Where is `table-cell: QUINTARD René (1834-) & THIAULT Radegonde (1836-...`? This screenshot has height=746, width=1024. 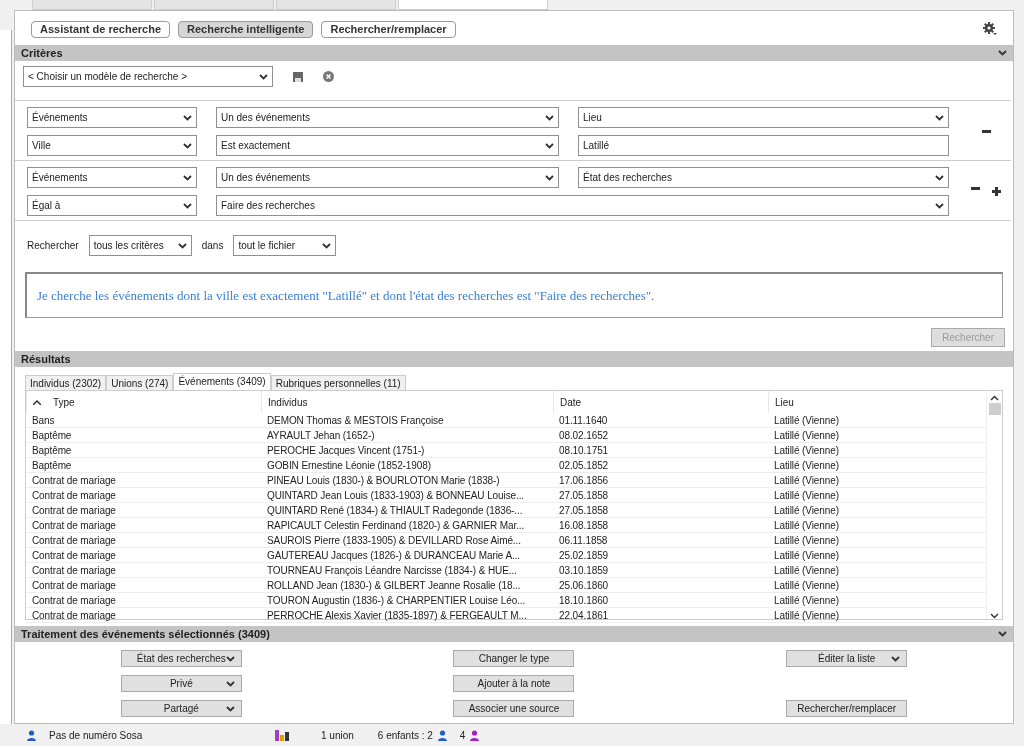 table-cell: QUINTARD René (1834-) & THIAULT Radegonde (1836-... is located at coordinates (407, 510).